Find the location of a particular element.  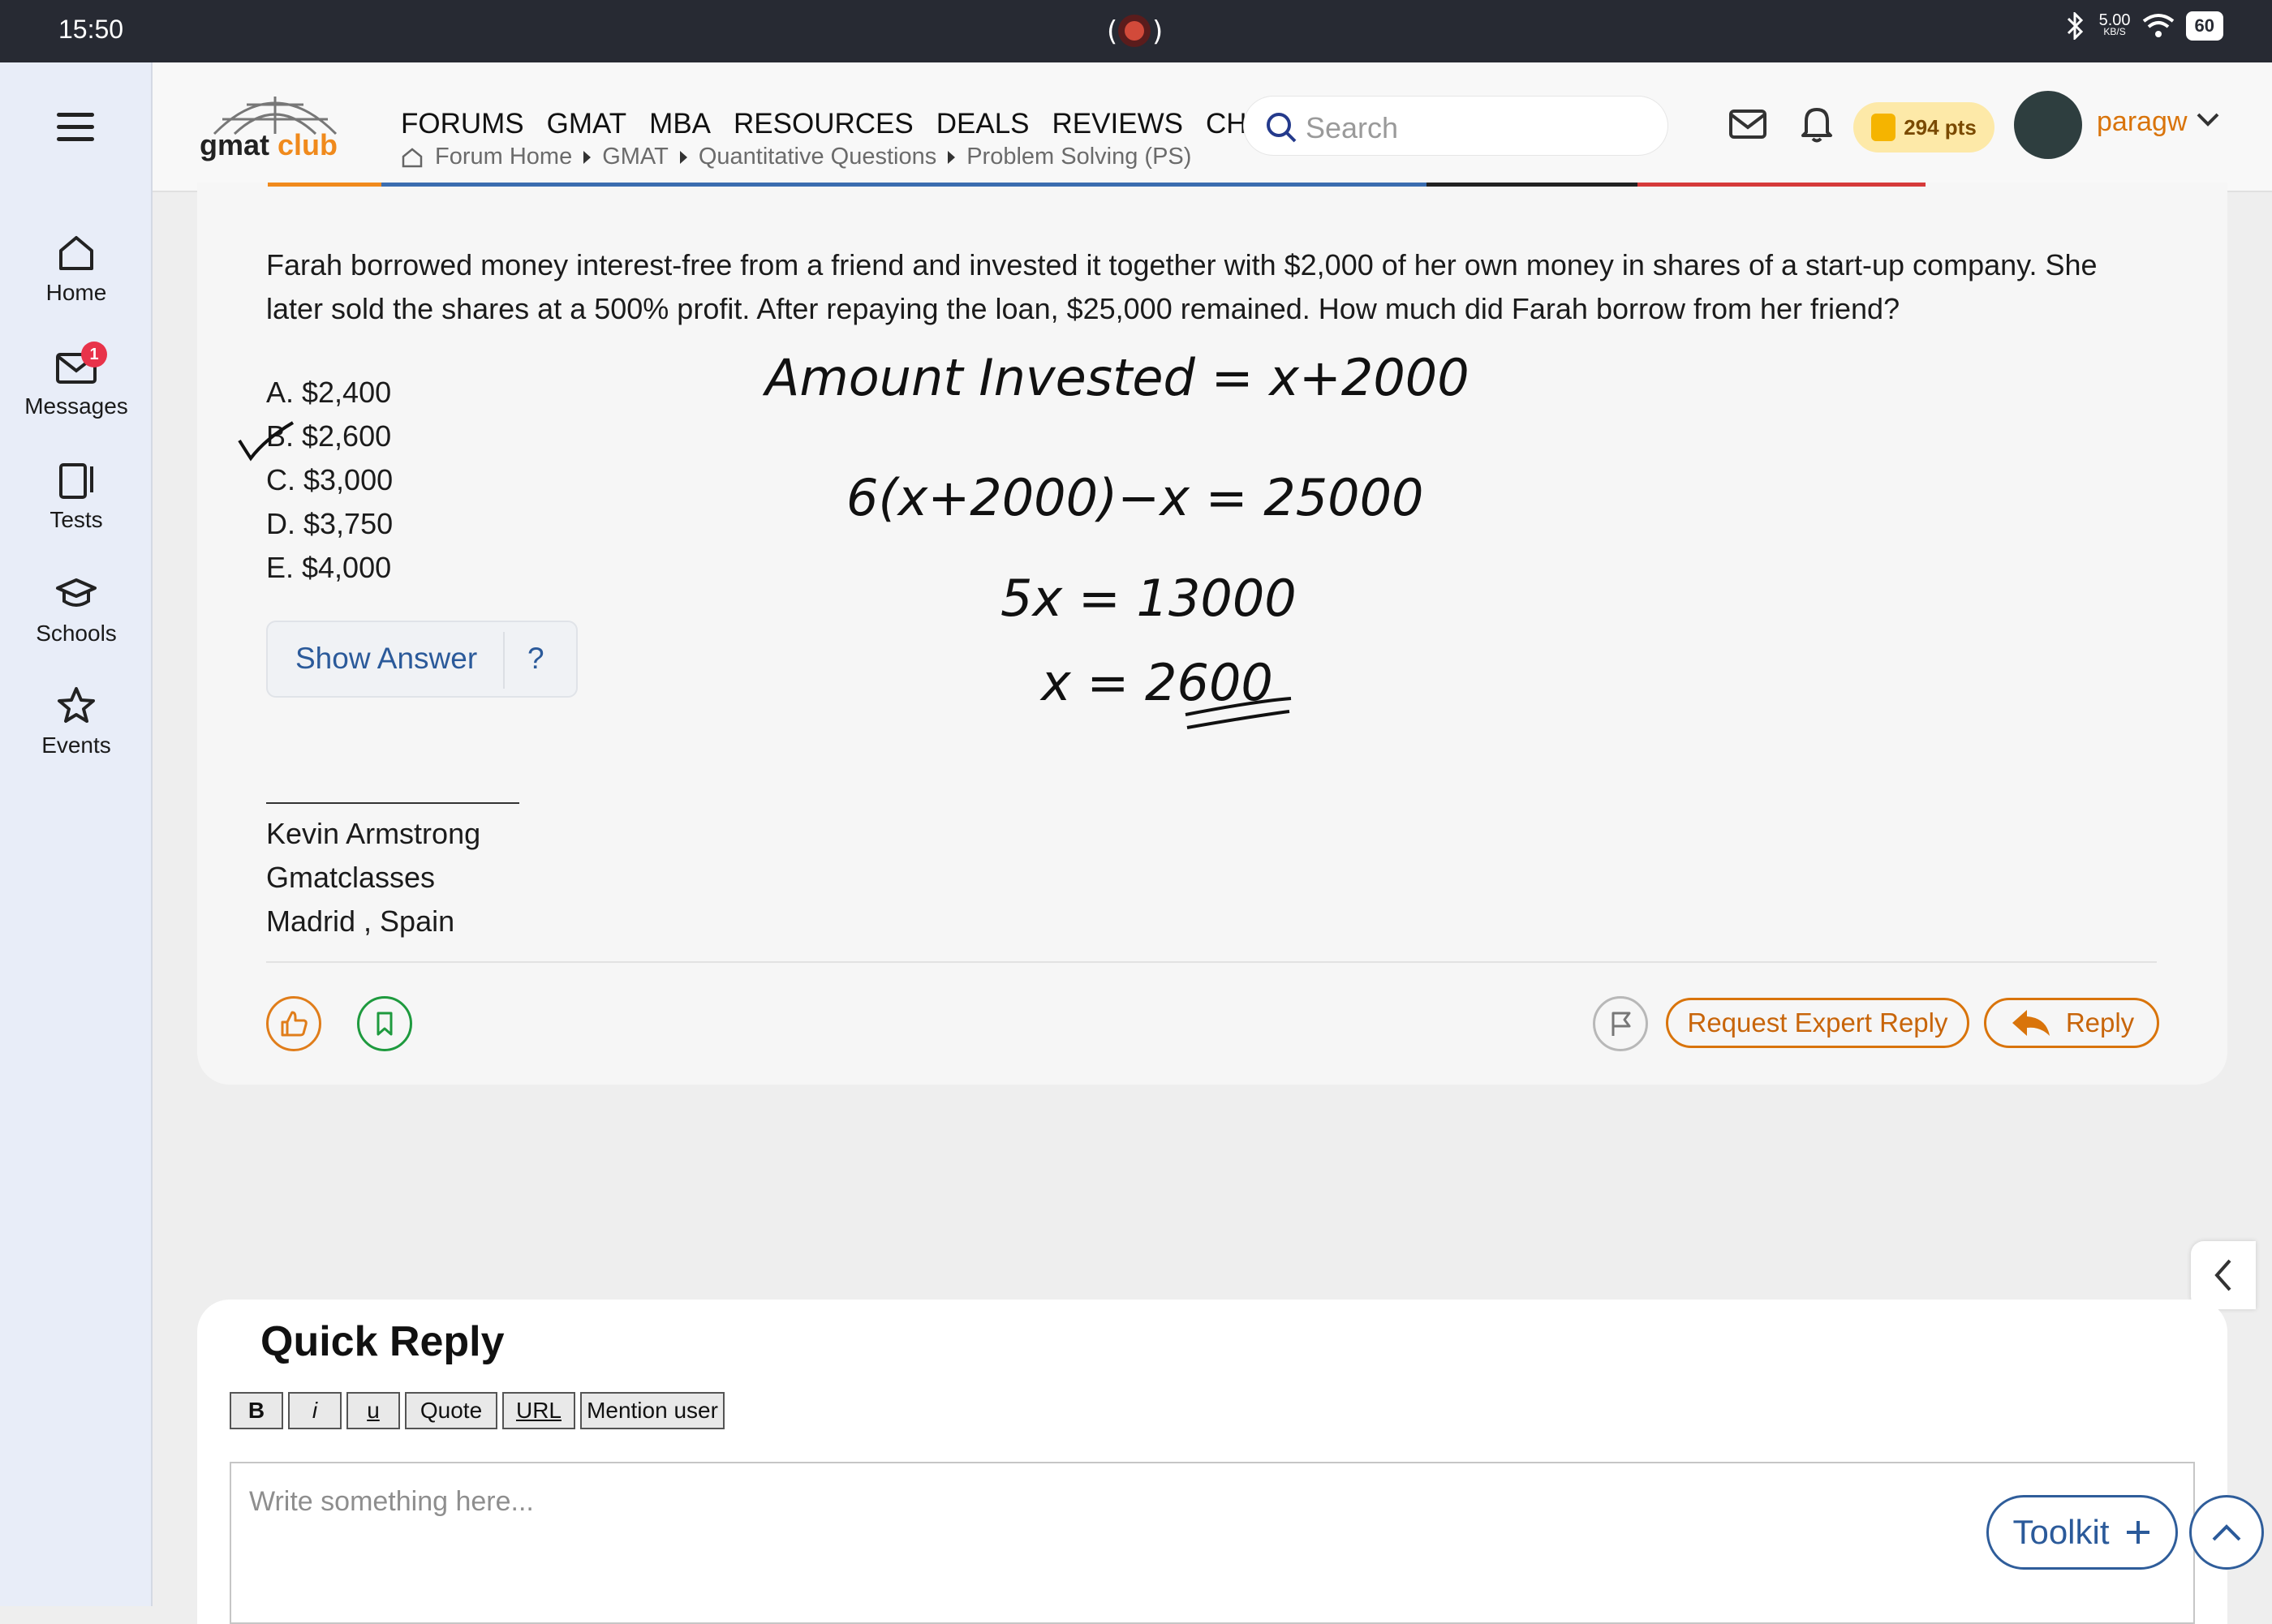

handwriting-line-2: 6(x+2000)−x = 25000 is located at coordinates (1135, 497).